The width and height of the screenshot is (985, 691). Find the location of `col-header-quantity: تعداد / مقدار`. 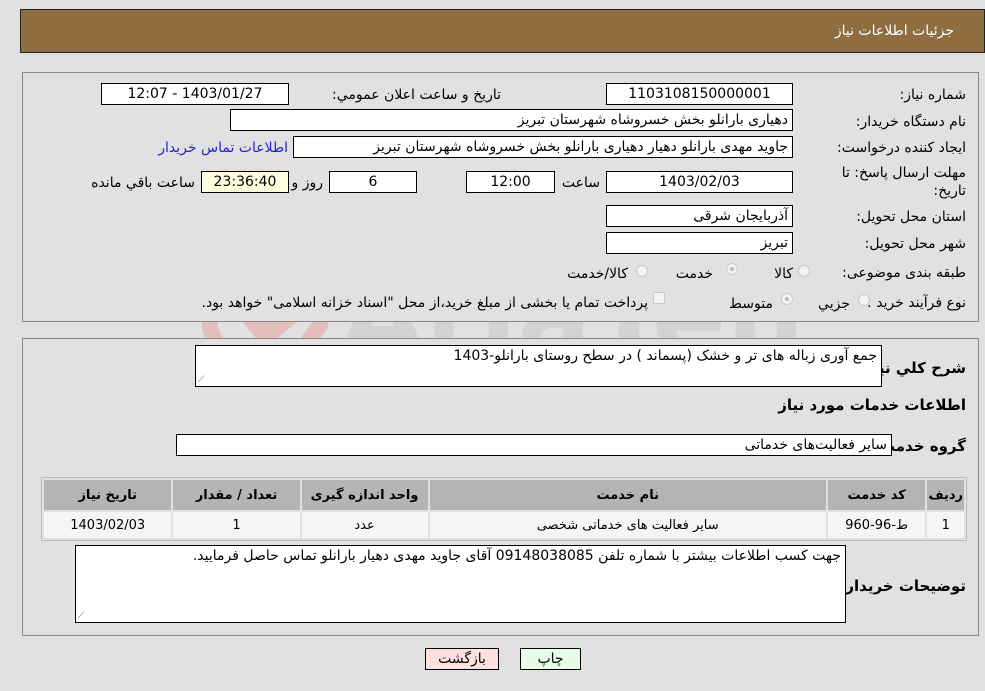

col-header-quantity: تعداد / مقدار is located at coordinates (236, 495).